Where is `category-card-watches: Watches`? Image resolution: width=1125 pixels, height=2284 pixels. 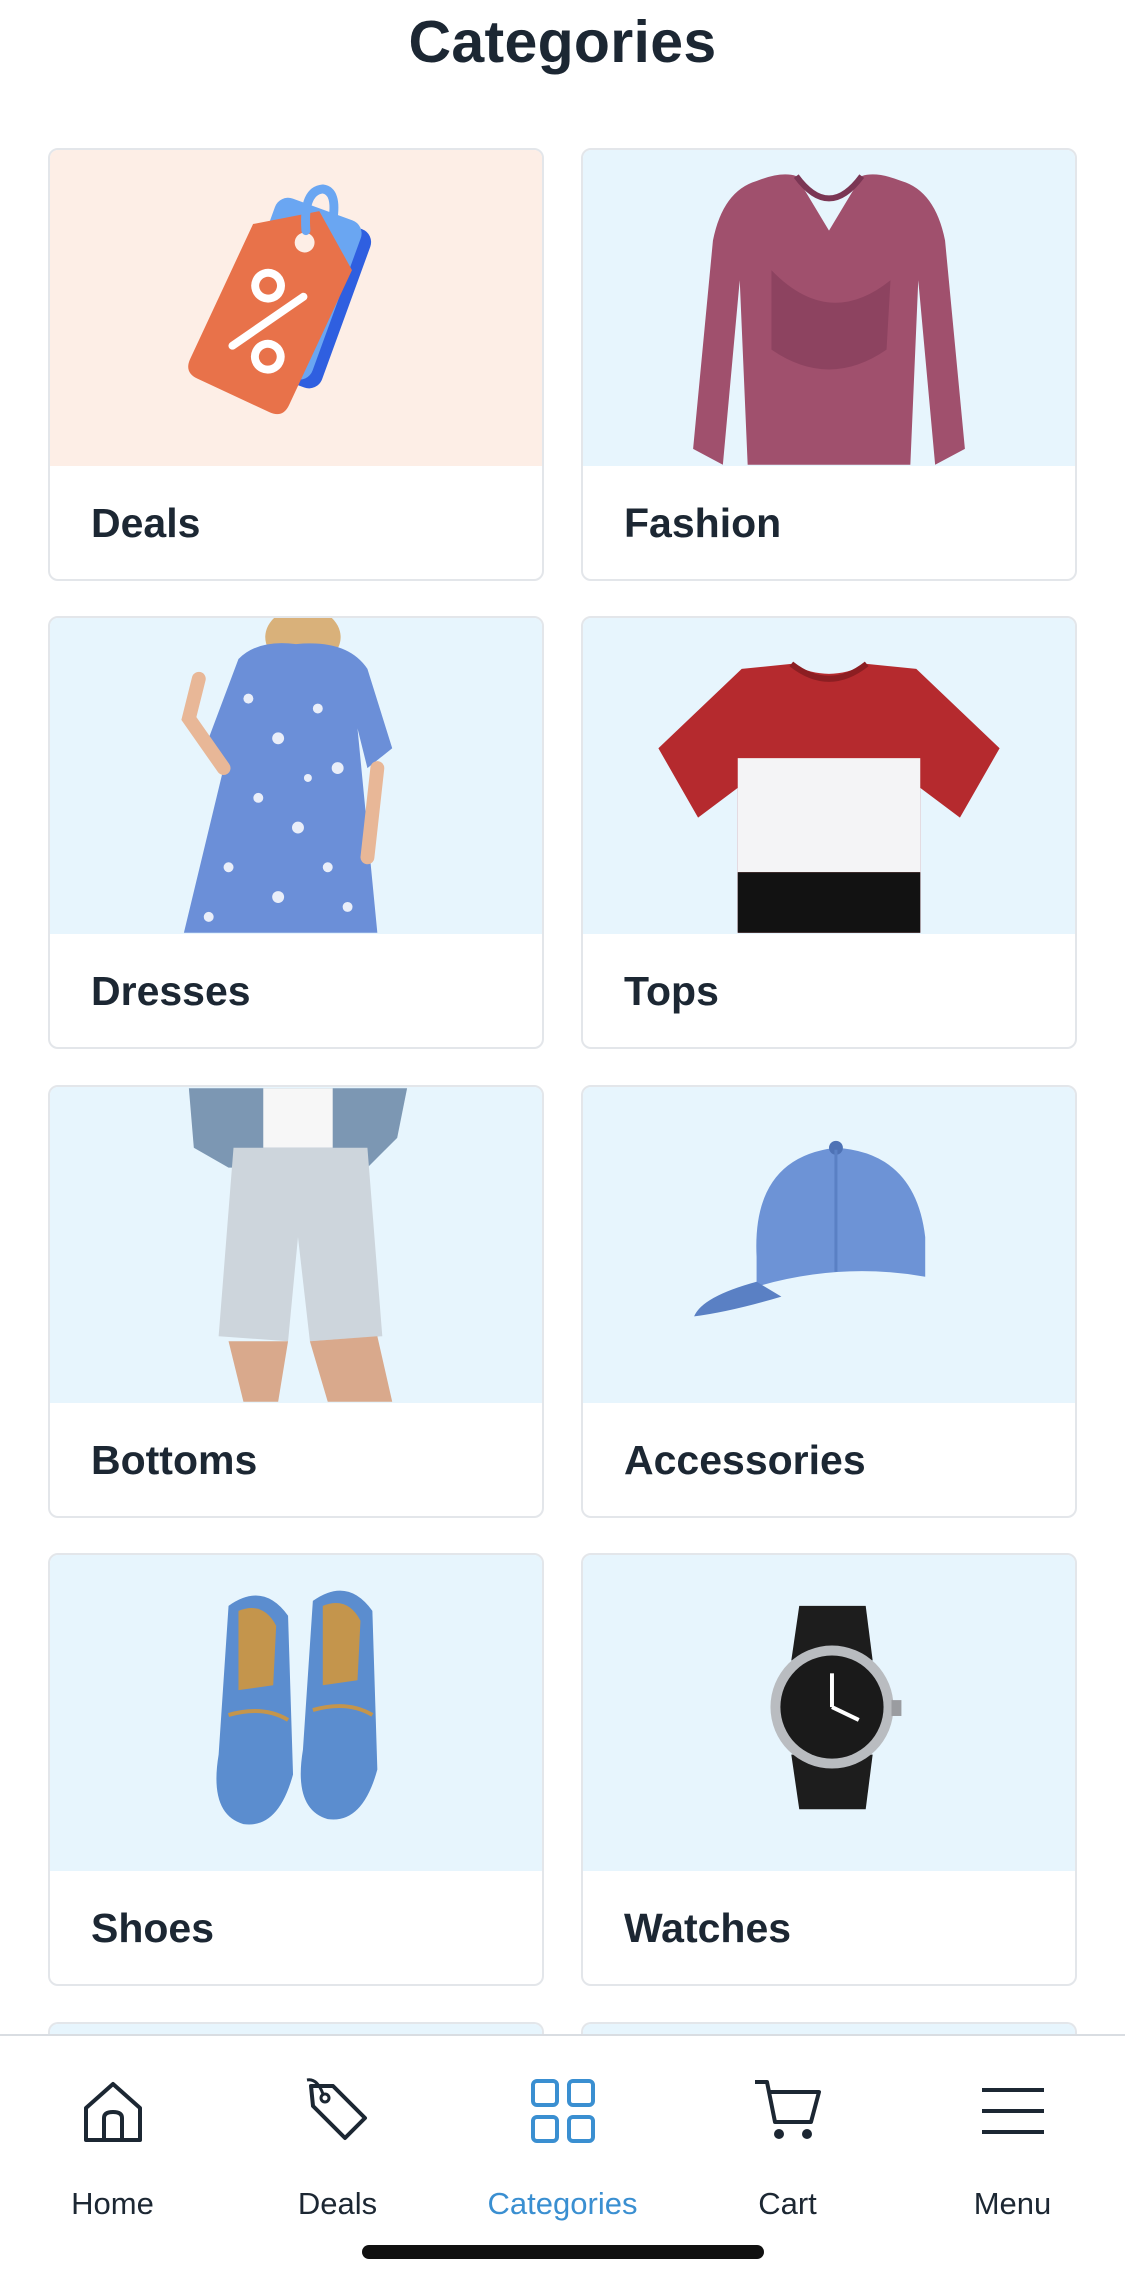 category-card-watches: Watches is located at coordinates (829, 1769).